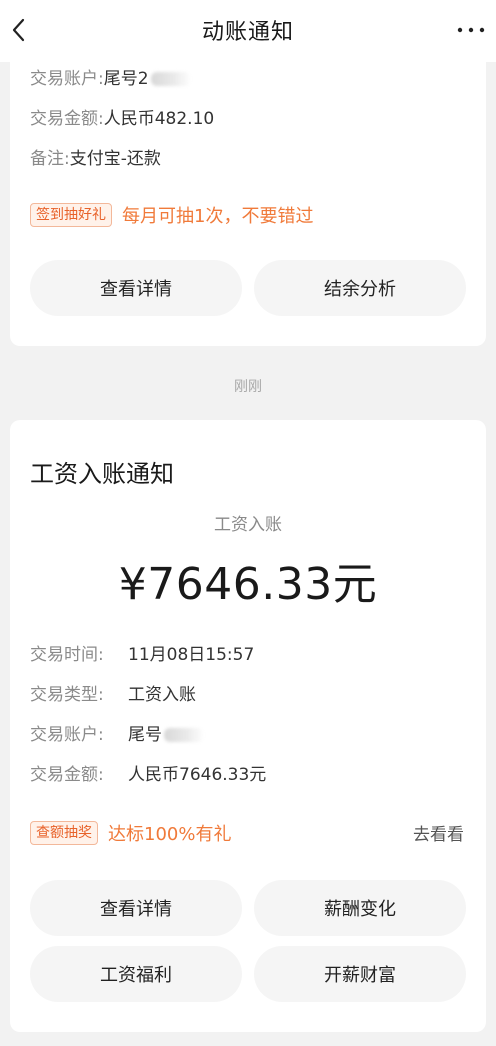 The height and width of the screenshot is (1046, 496). Describe the element at coordinates (117, 732) in the screenshot. I see `transaction-account-row: 交易账户: 尾号` at that location.